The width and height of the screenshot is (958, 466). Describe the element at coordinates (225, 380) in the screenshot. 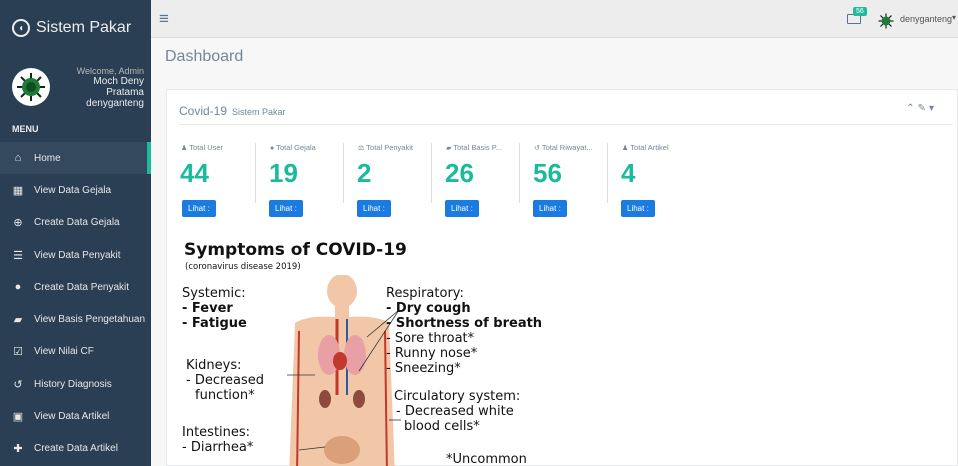

I see `kidneys-item: - Decreased` at that location.